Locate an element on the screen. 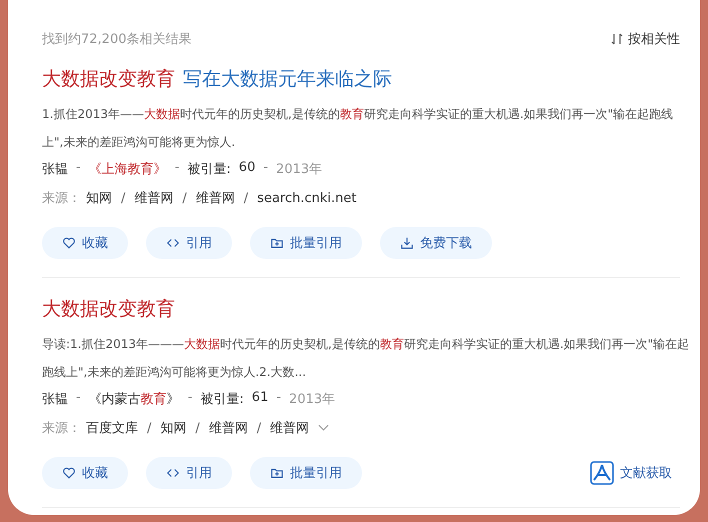 This screenshot has width=708, height=522. source-link: 百度文库 is located at coordinates (112, 428).